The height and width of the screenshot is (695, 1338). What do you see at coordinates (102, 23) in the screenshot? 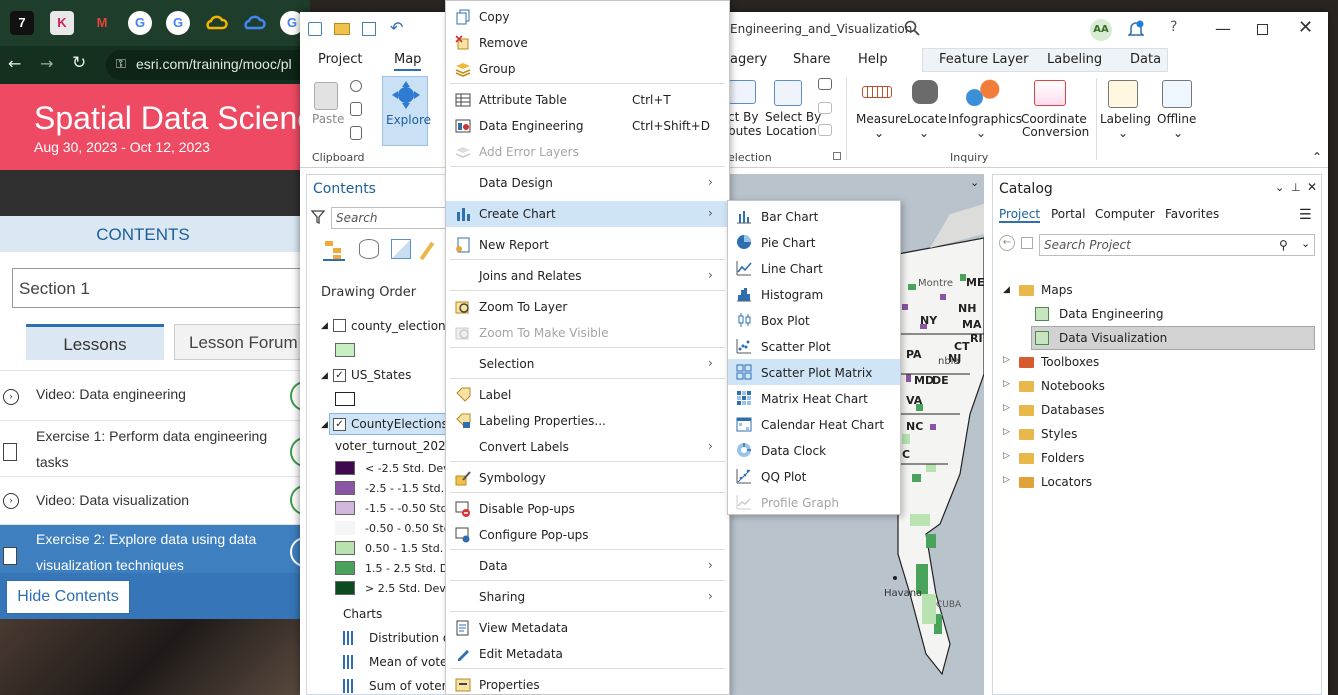
I see `browser-tab: M` at bounding box center [102, 23].